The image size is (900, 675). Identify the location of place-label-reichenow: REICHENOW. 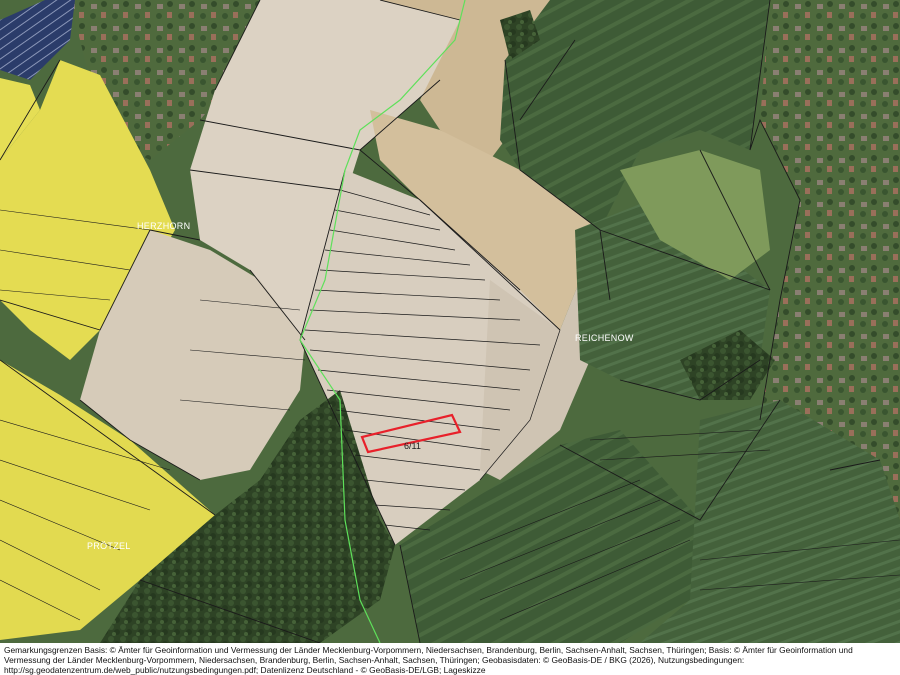
(604, 338).